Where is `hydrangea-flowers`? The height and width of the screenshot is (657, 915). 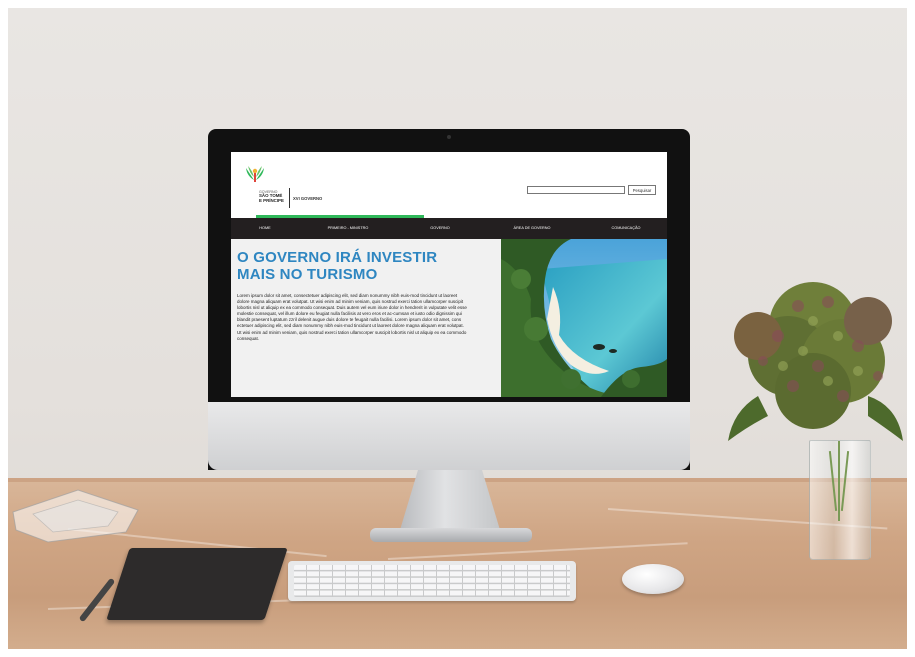
hydrangea-flowers is located at coordinates (815, 361).